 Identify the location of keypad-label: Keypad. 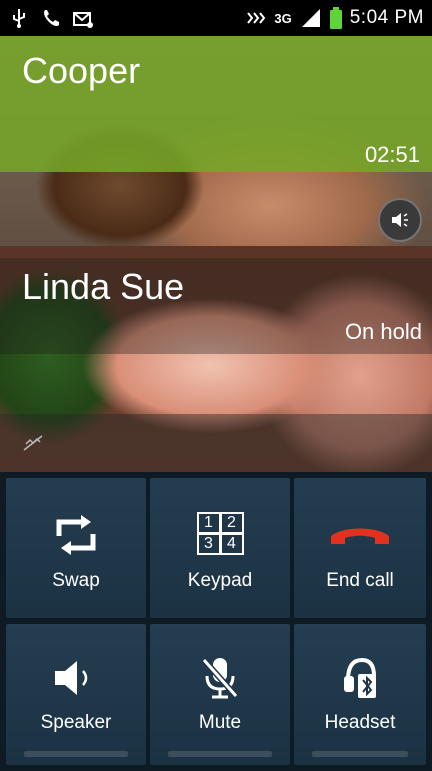
(220, 580).